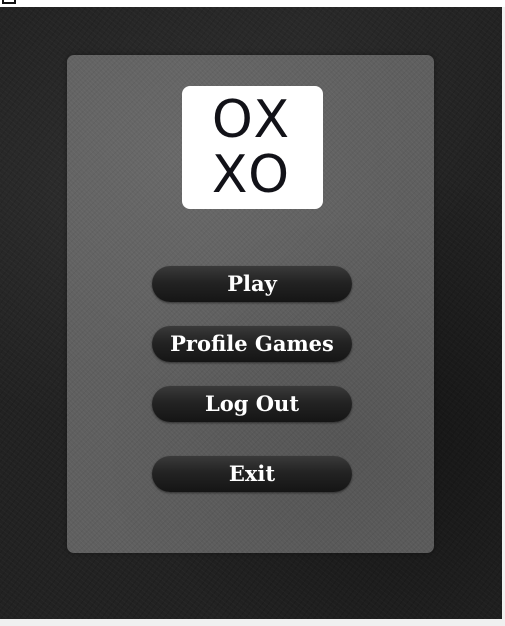 The width and height of the screenshot is (505, 626). What do you see at coordinates (9, 2) in the screenshot?
I see `window-icon` at bounding box center [9, 2].